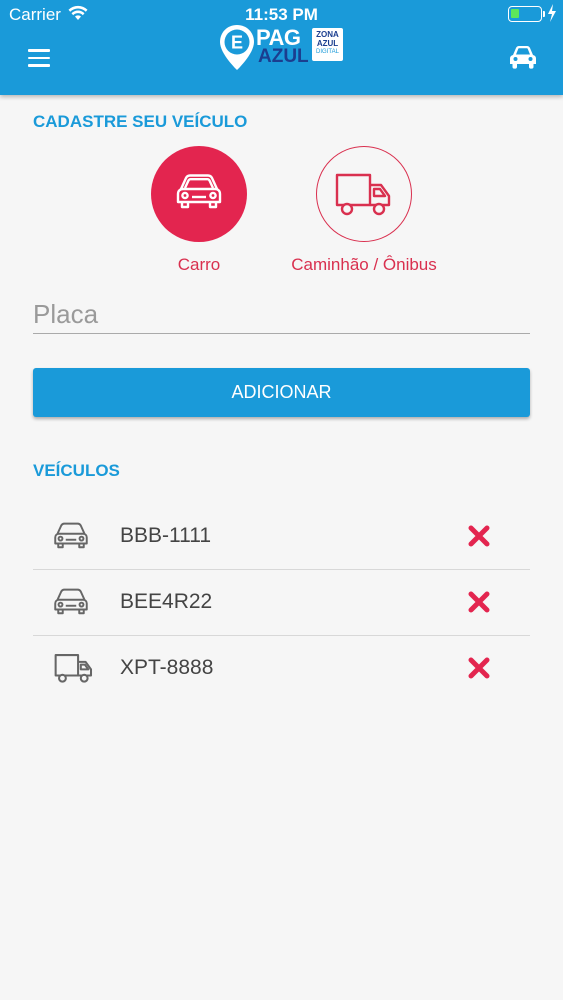  Describe the element at coordinates (281, 14) in the screenshot. I see `status-time: 11:53 PM` at that location.